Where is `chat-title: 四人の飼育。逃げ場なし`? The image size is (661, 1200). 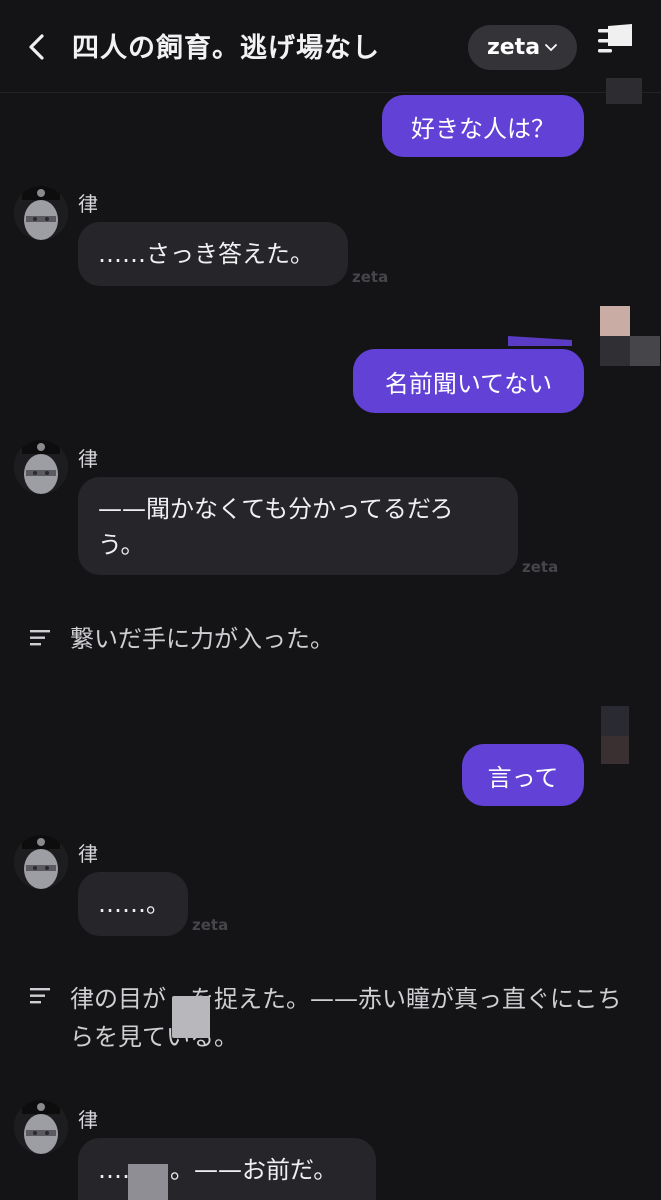
chat-title: 四人の飼育。逃げ場なし is located at coordinates (226, 48).